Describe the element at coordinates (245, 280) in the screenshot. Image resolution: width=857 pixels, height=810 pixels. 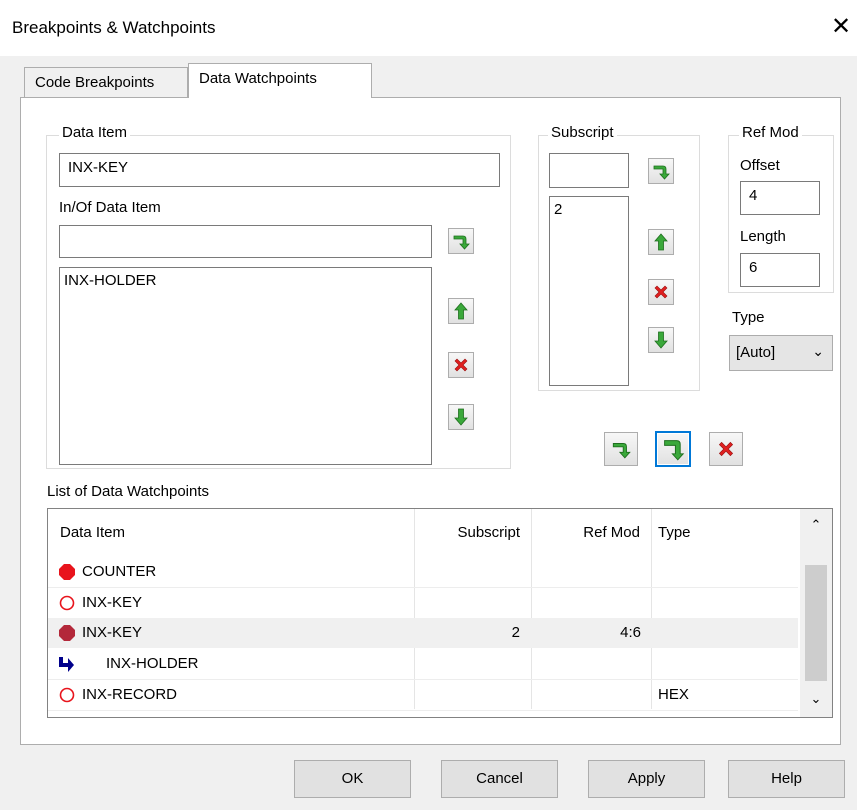
I see `list-item: INX-HOLDER` at that location.